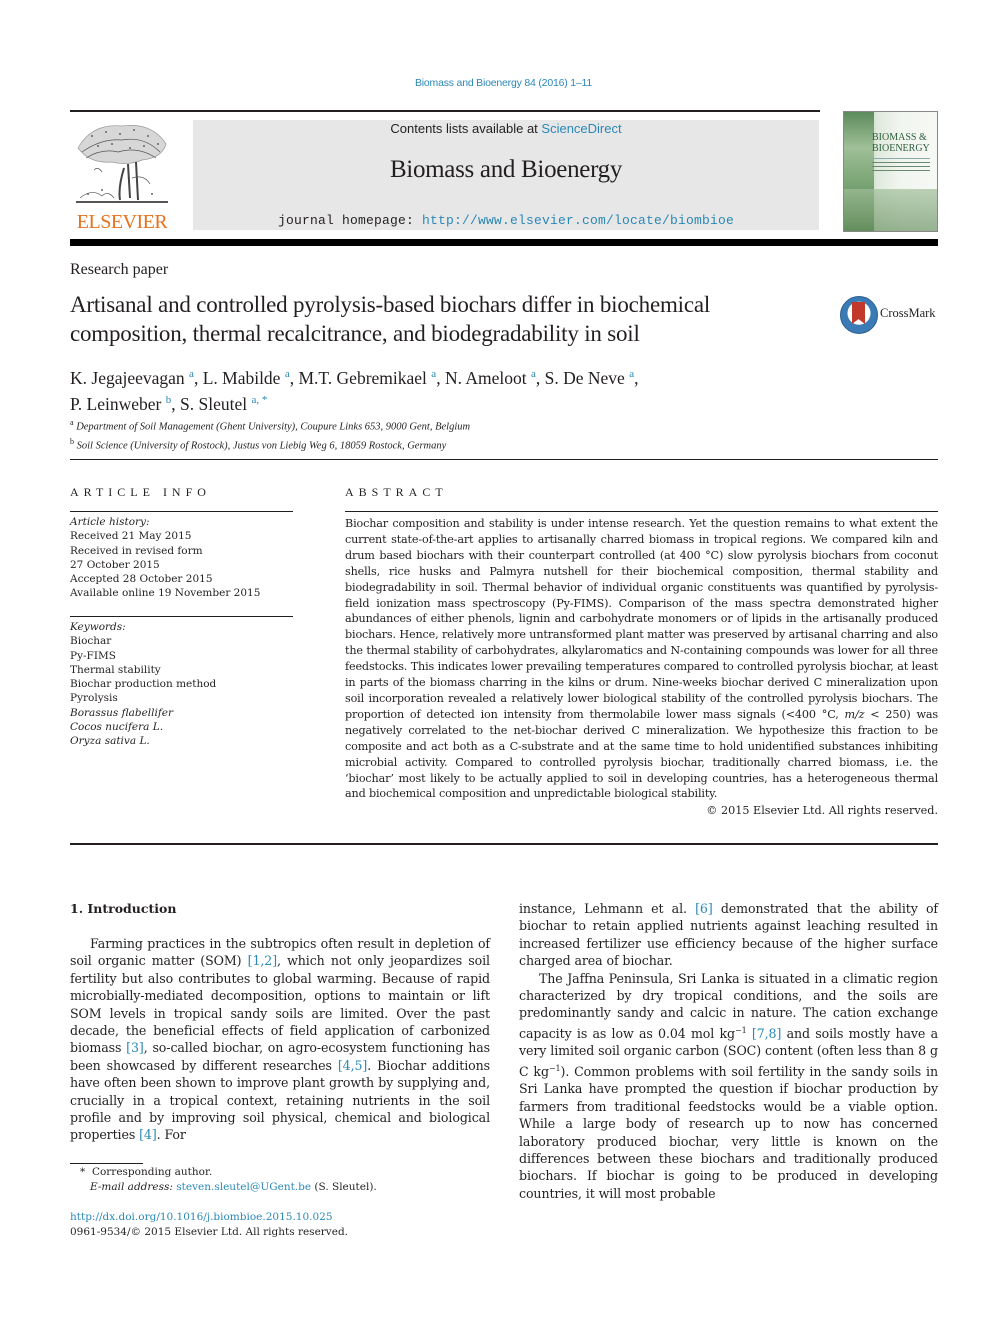 Image resolution: width=992 pixels, height=1323 pixels. I want to click on keyword: Oryza sativa L., so click(110, 741).